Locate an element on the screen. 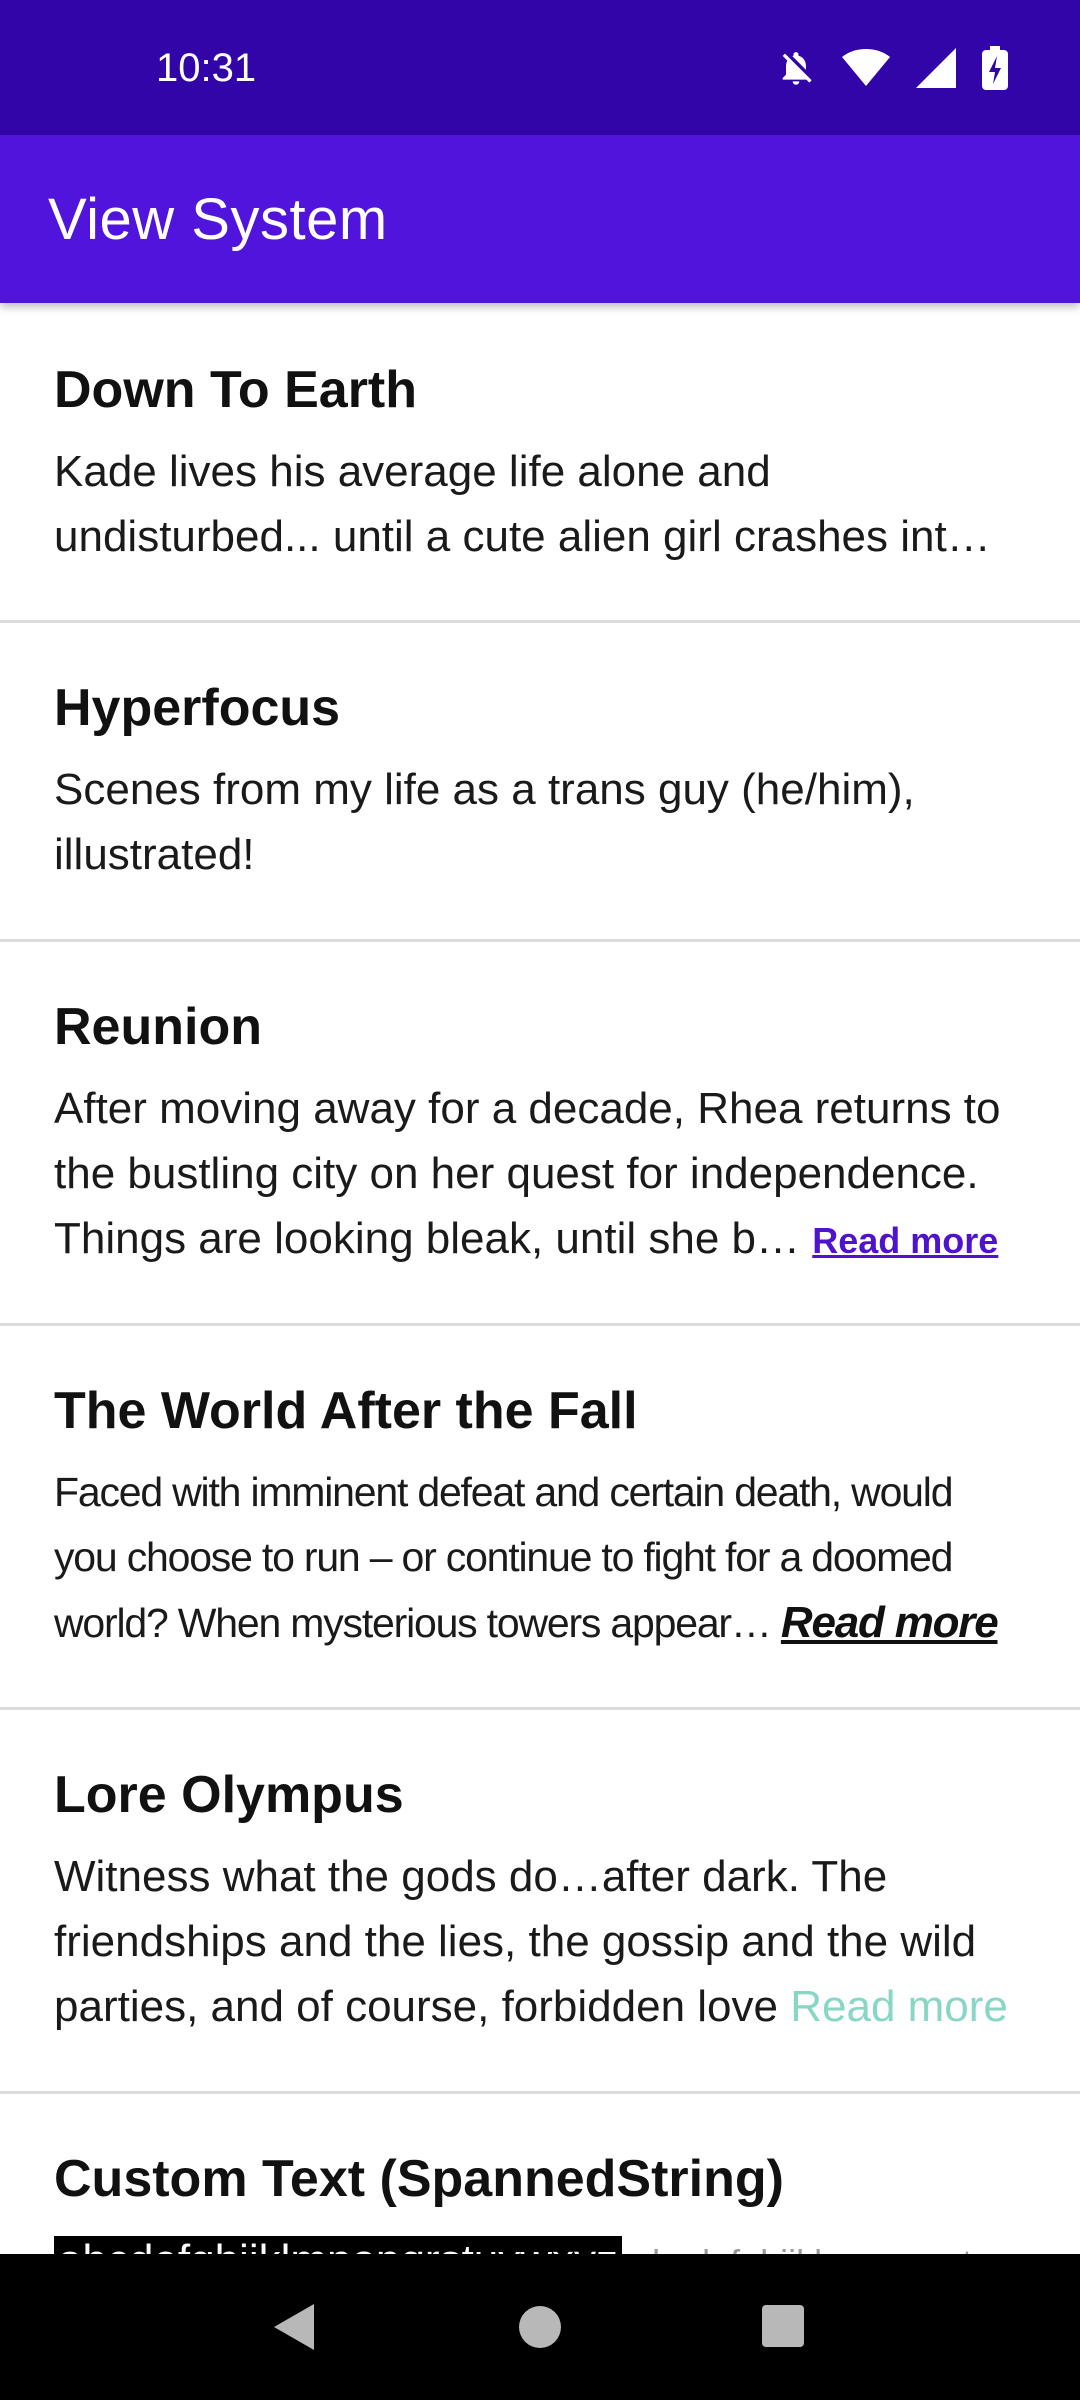 This screenshot has height=2400, width=1080. item-title: Lore Olympus is located at coordinates (229, 1795).